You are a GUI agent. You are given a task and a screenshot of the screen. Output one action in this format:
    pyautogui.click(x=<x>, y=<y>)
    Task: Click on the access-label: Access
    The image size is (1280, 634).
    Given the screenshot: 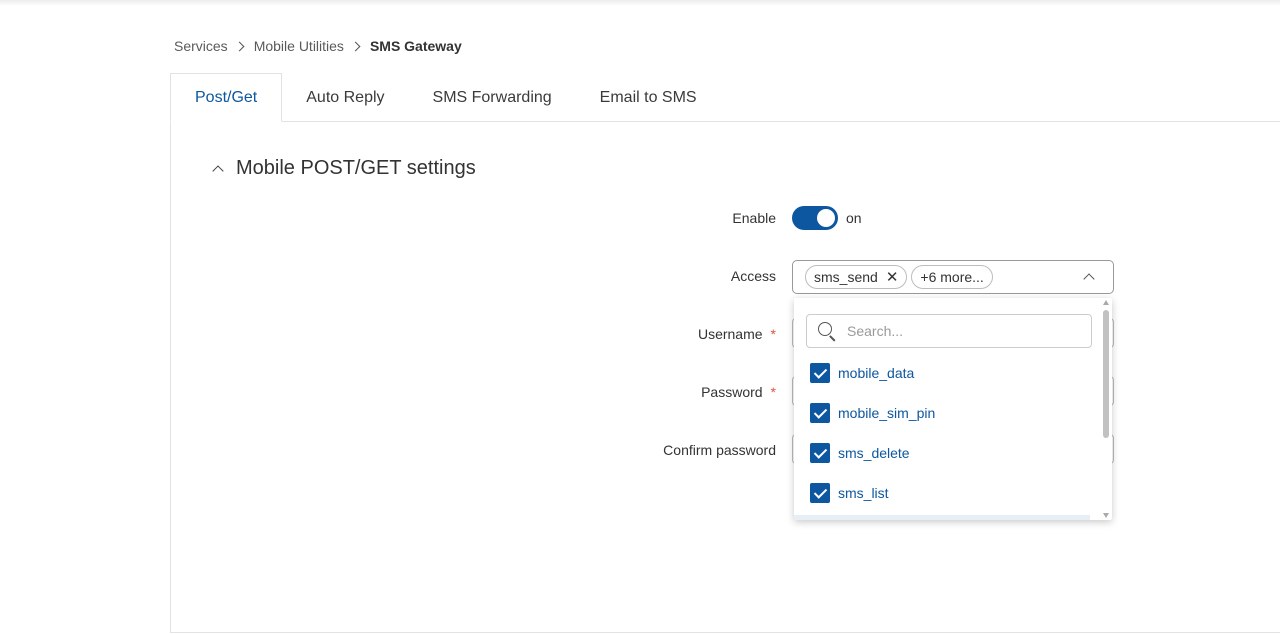 What is the action you would take?
    pyautogui.click(x=753, y=276)
    